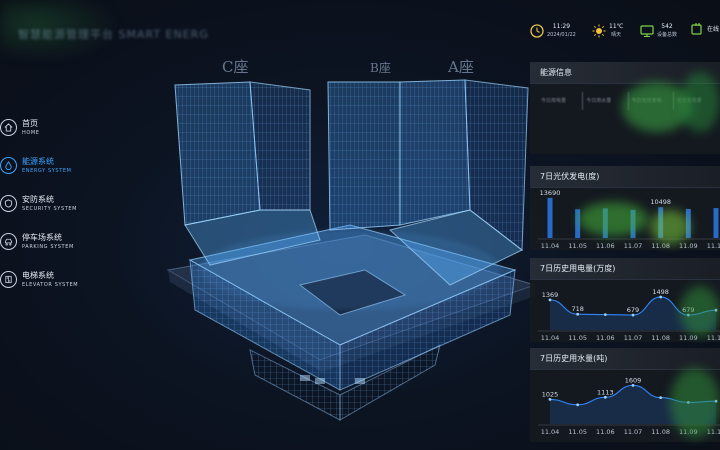 The height and width of the screenshot is (450, 720). I want to click on nav-label-en: SECURITY SYSTEM, so click(50, 208).